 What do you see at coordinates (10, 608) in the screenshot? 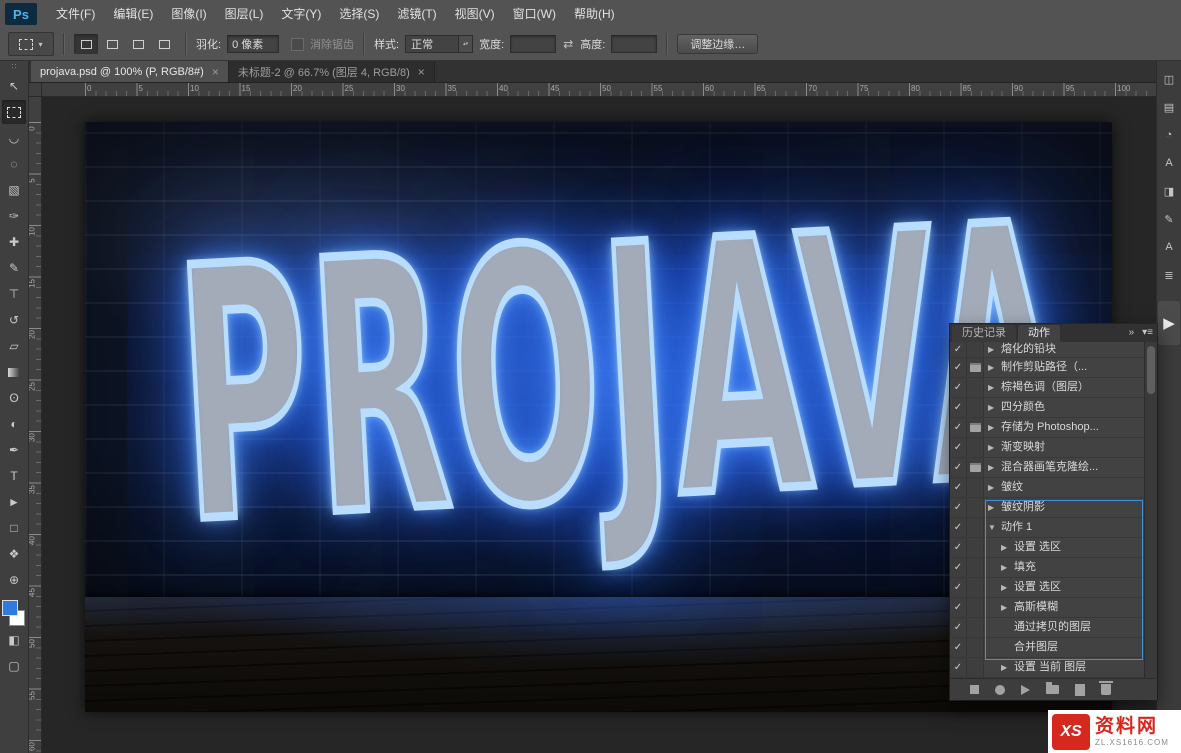
I see `foreground-color-swatch` at bounding box center [10, 608].